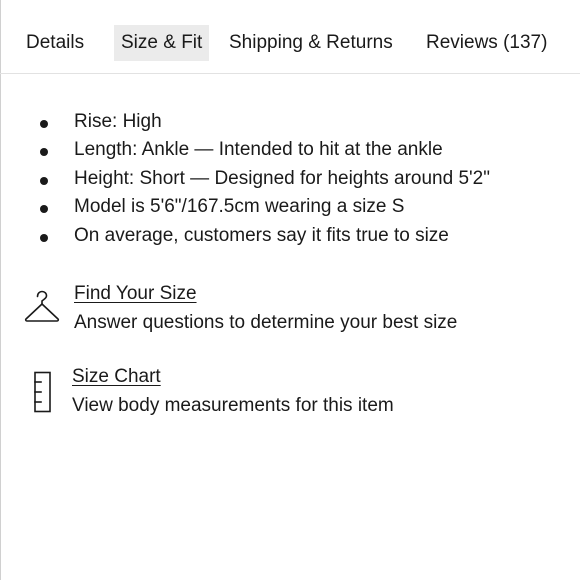  Describe the element at coordinates (42, 392) in the screenshot. I see `ruler-icon` at that location.